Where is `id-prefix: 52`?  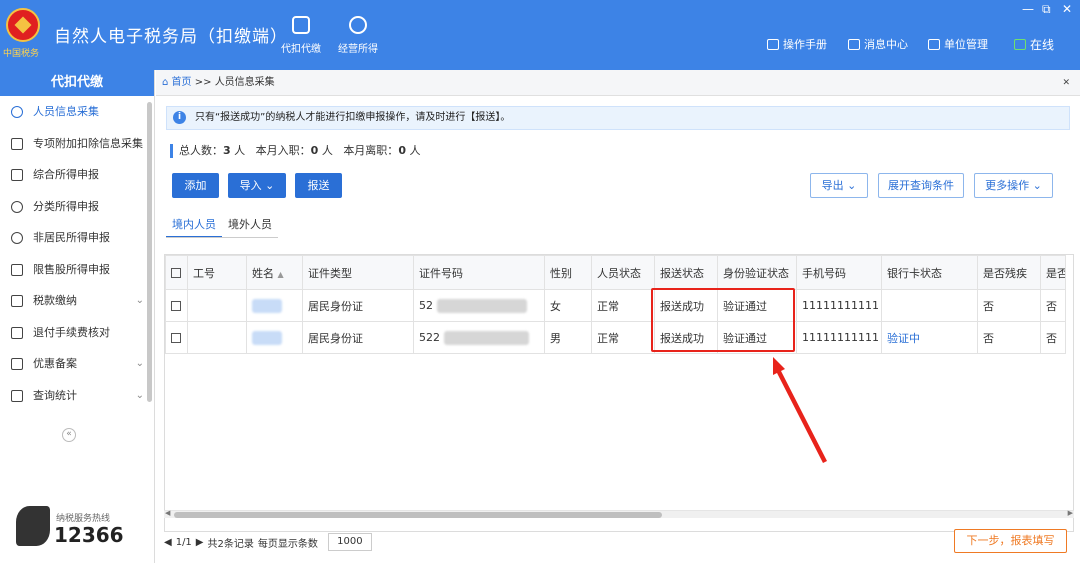 id-prefix: 52 is located at coordinates (426, 305).